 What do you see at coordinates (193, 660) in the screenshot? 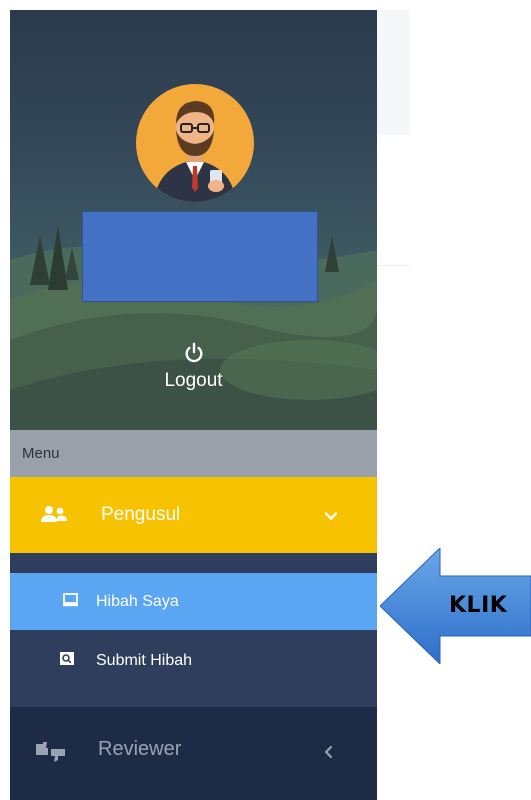
I see `submenu-item-submit-hibah: Submit Hibah` at bounding box center [193, 660].